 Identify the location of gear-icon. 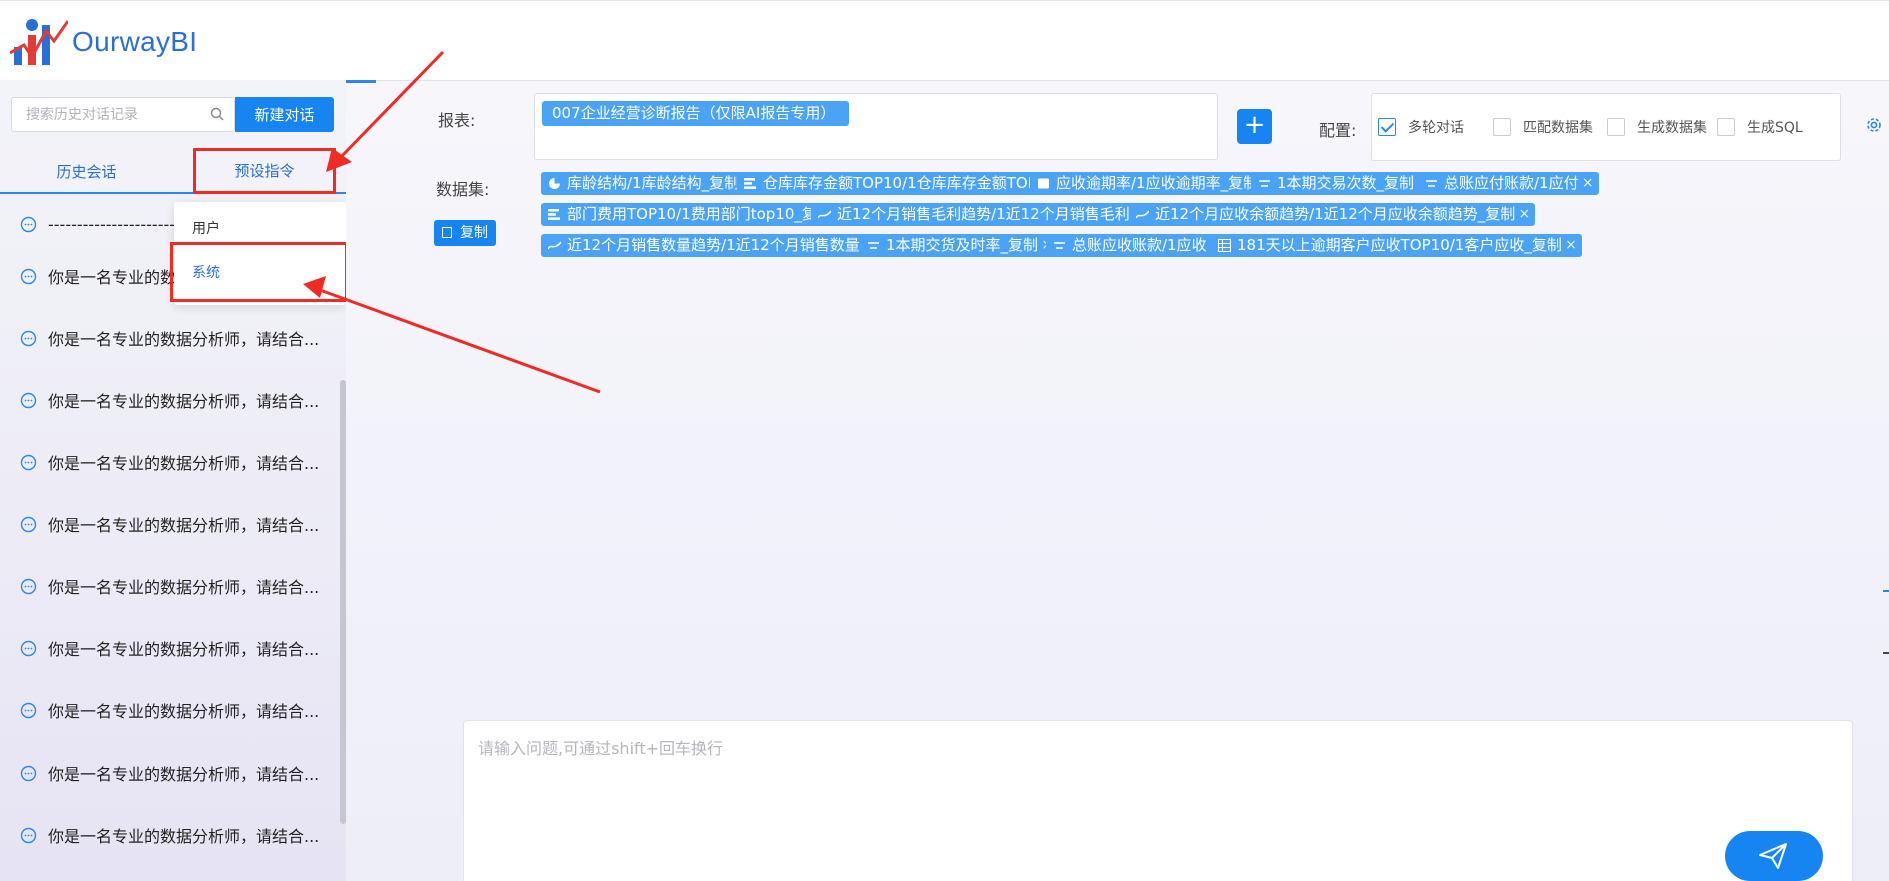
(1874, 125).